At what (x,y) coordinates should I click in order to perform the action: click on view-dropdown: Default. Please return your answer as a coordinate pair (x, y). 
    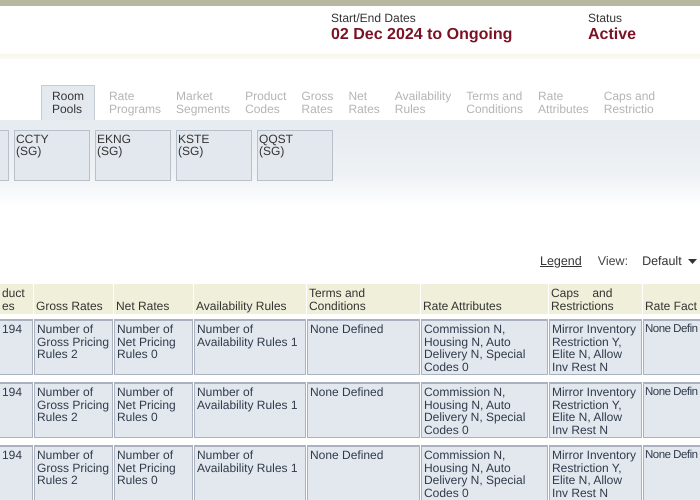
    Looking at the image, I should click on (669, 261).